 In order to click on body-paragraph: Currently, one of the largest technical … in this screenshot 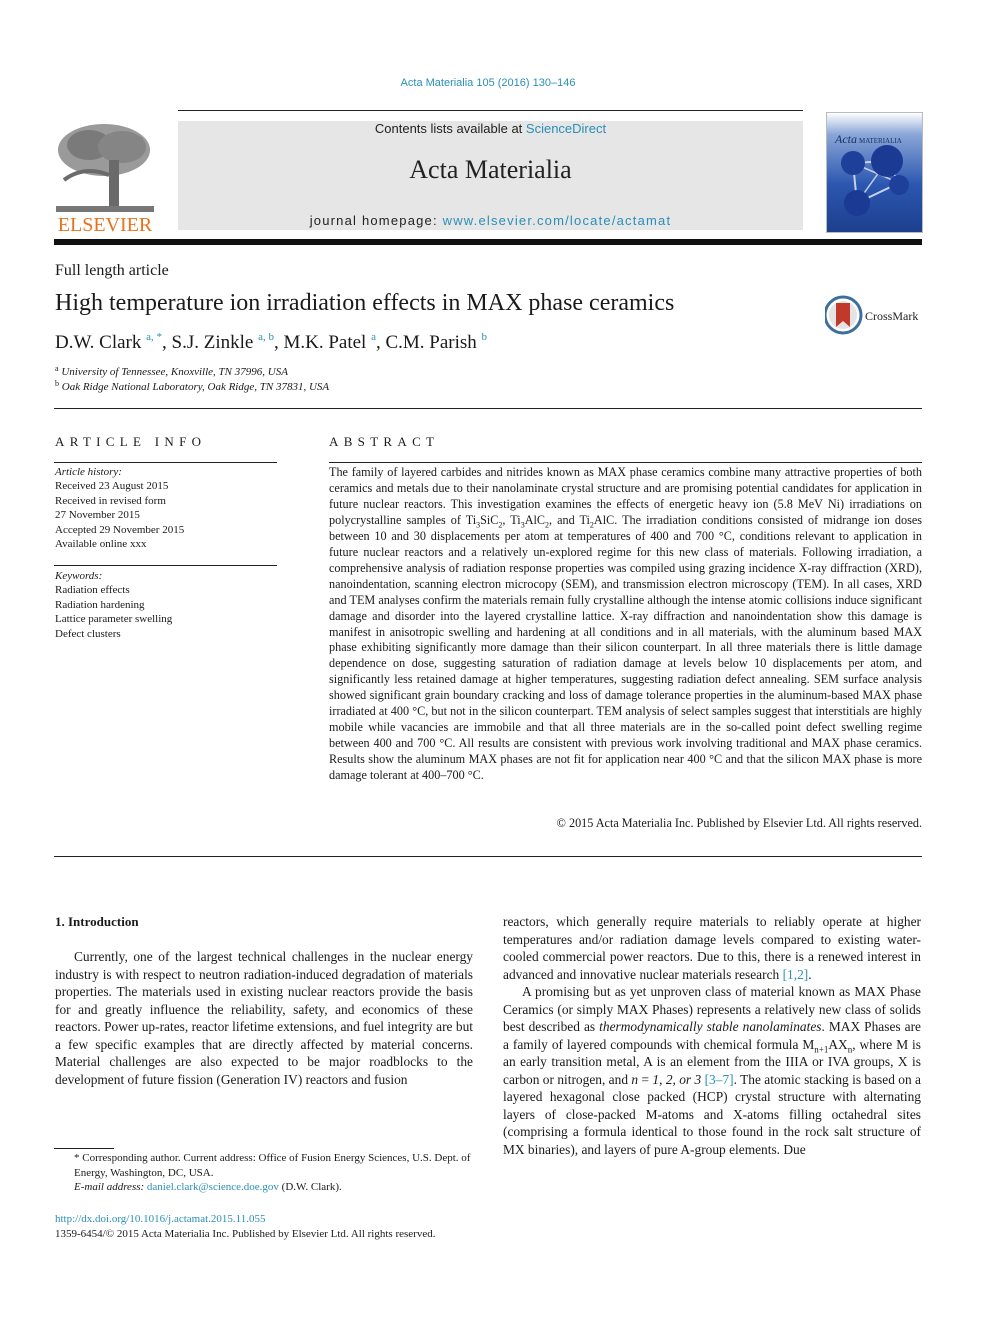, I will do `click(264, 1018)`.